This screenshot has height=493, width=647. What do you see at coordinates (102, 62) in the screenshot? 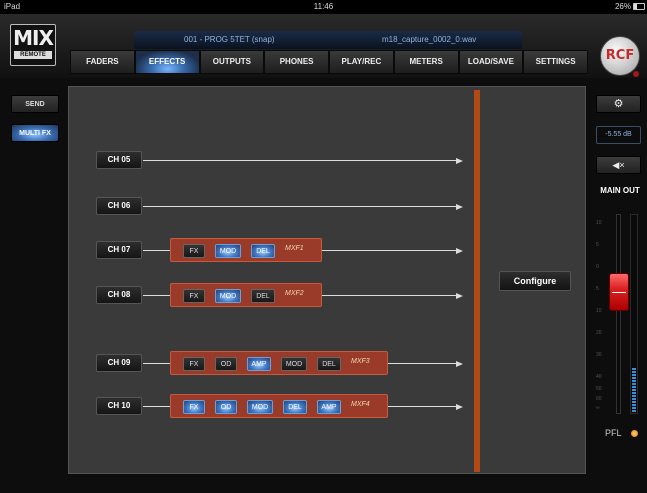
I see `tab-faders: FADERS` at bounding box center [102, 62].